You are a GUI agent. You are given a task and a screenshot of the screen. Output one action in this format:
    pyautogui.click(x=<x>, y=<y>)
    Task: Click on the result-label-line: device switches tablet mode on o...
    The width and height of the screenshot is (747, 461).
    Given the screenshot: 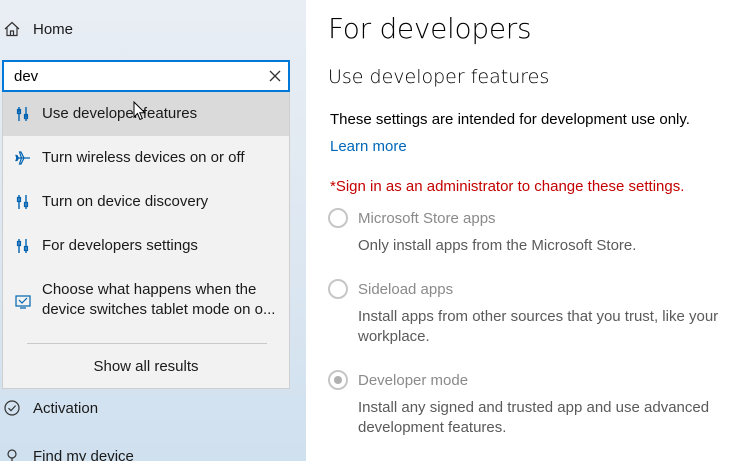 What is the action you would take?
    pyautogui.click(x=159, y=309)
    